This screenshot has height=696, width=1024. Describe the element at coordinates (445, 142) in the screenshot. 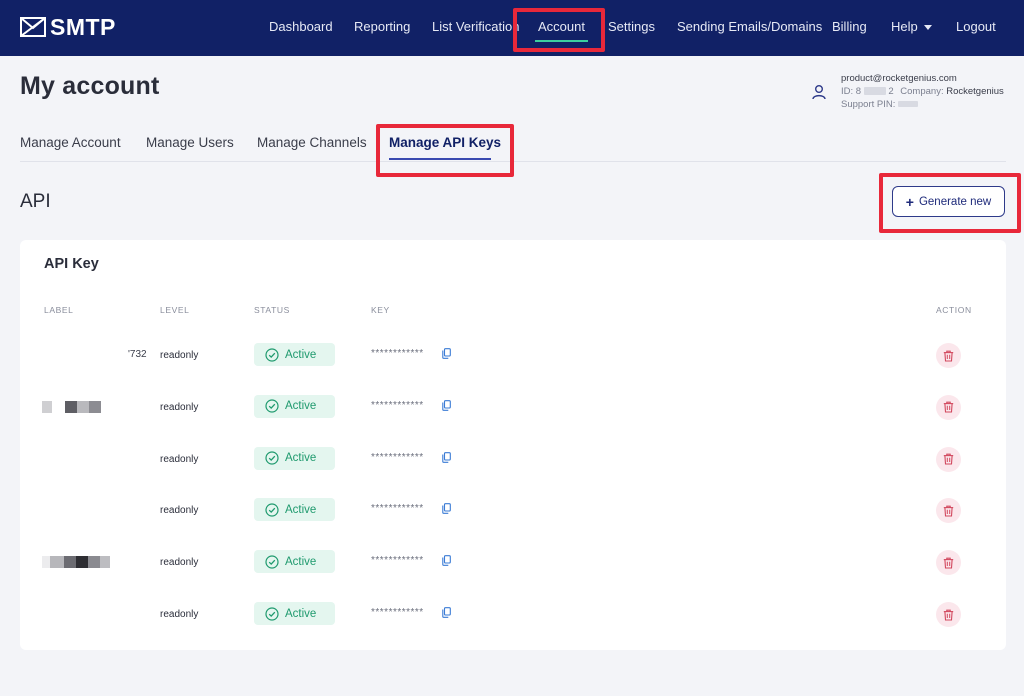

I see `tab-manage-api-keys: Manage API Keys` at that location.